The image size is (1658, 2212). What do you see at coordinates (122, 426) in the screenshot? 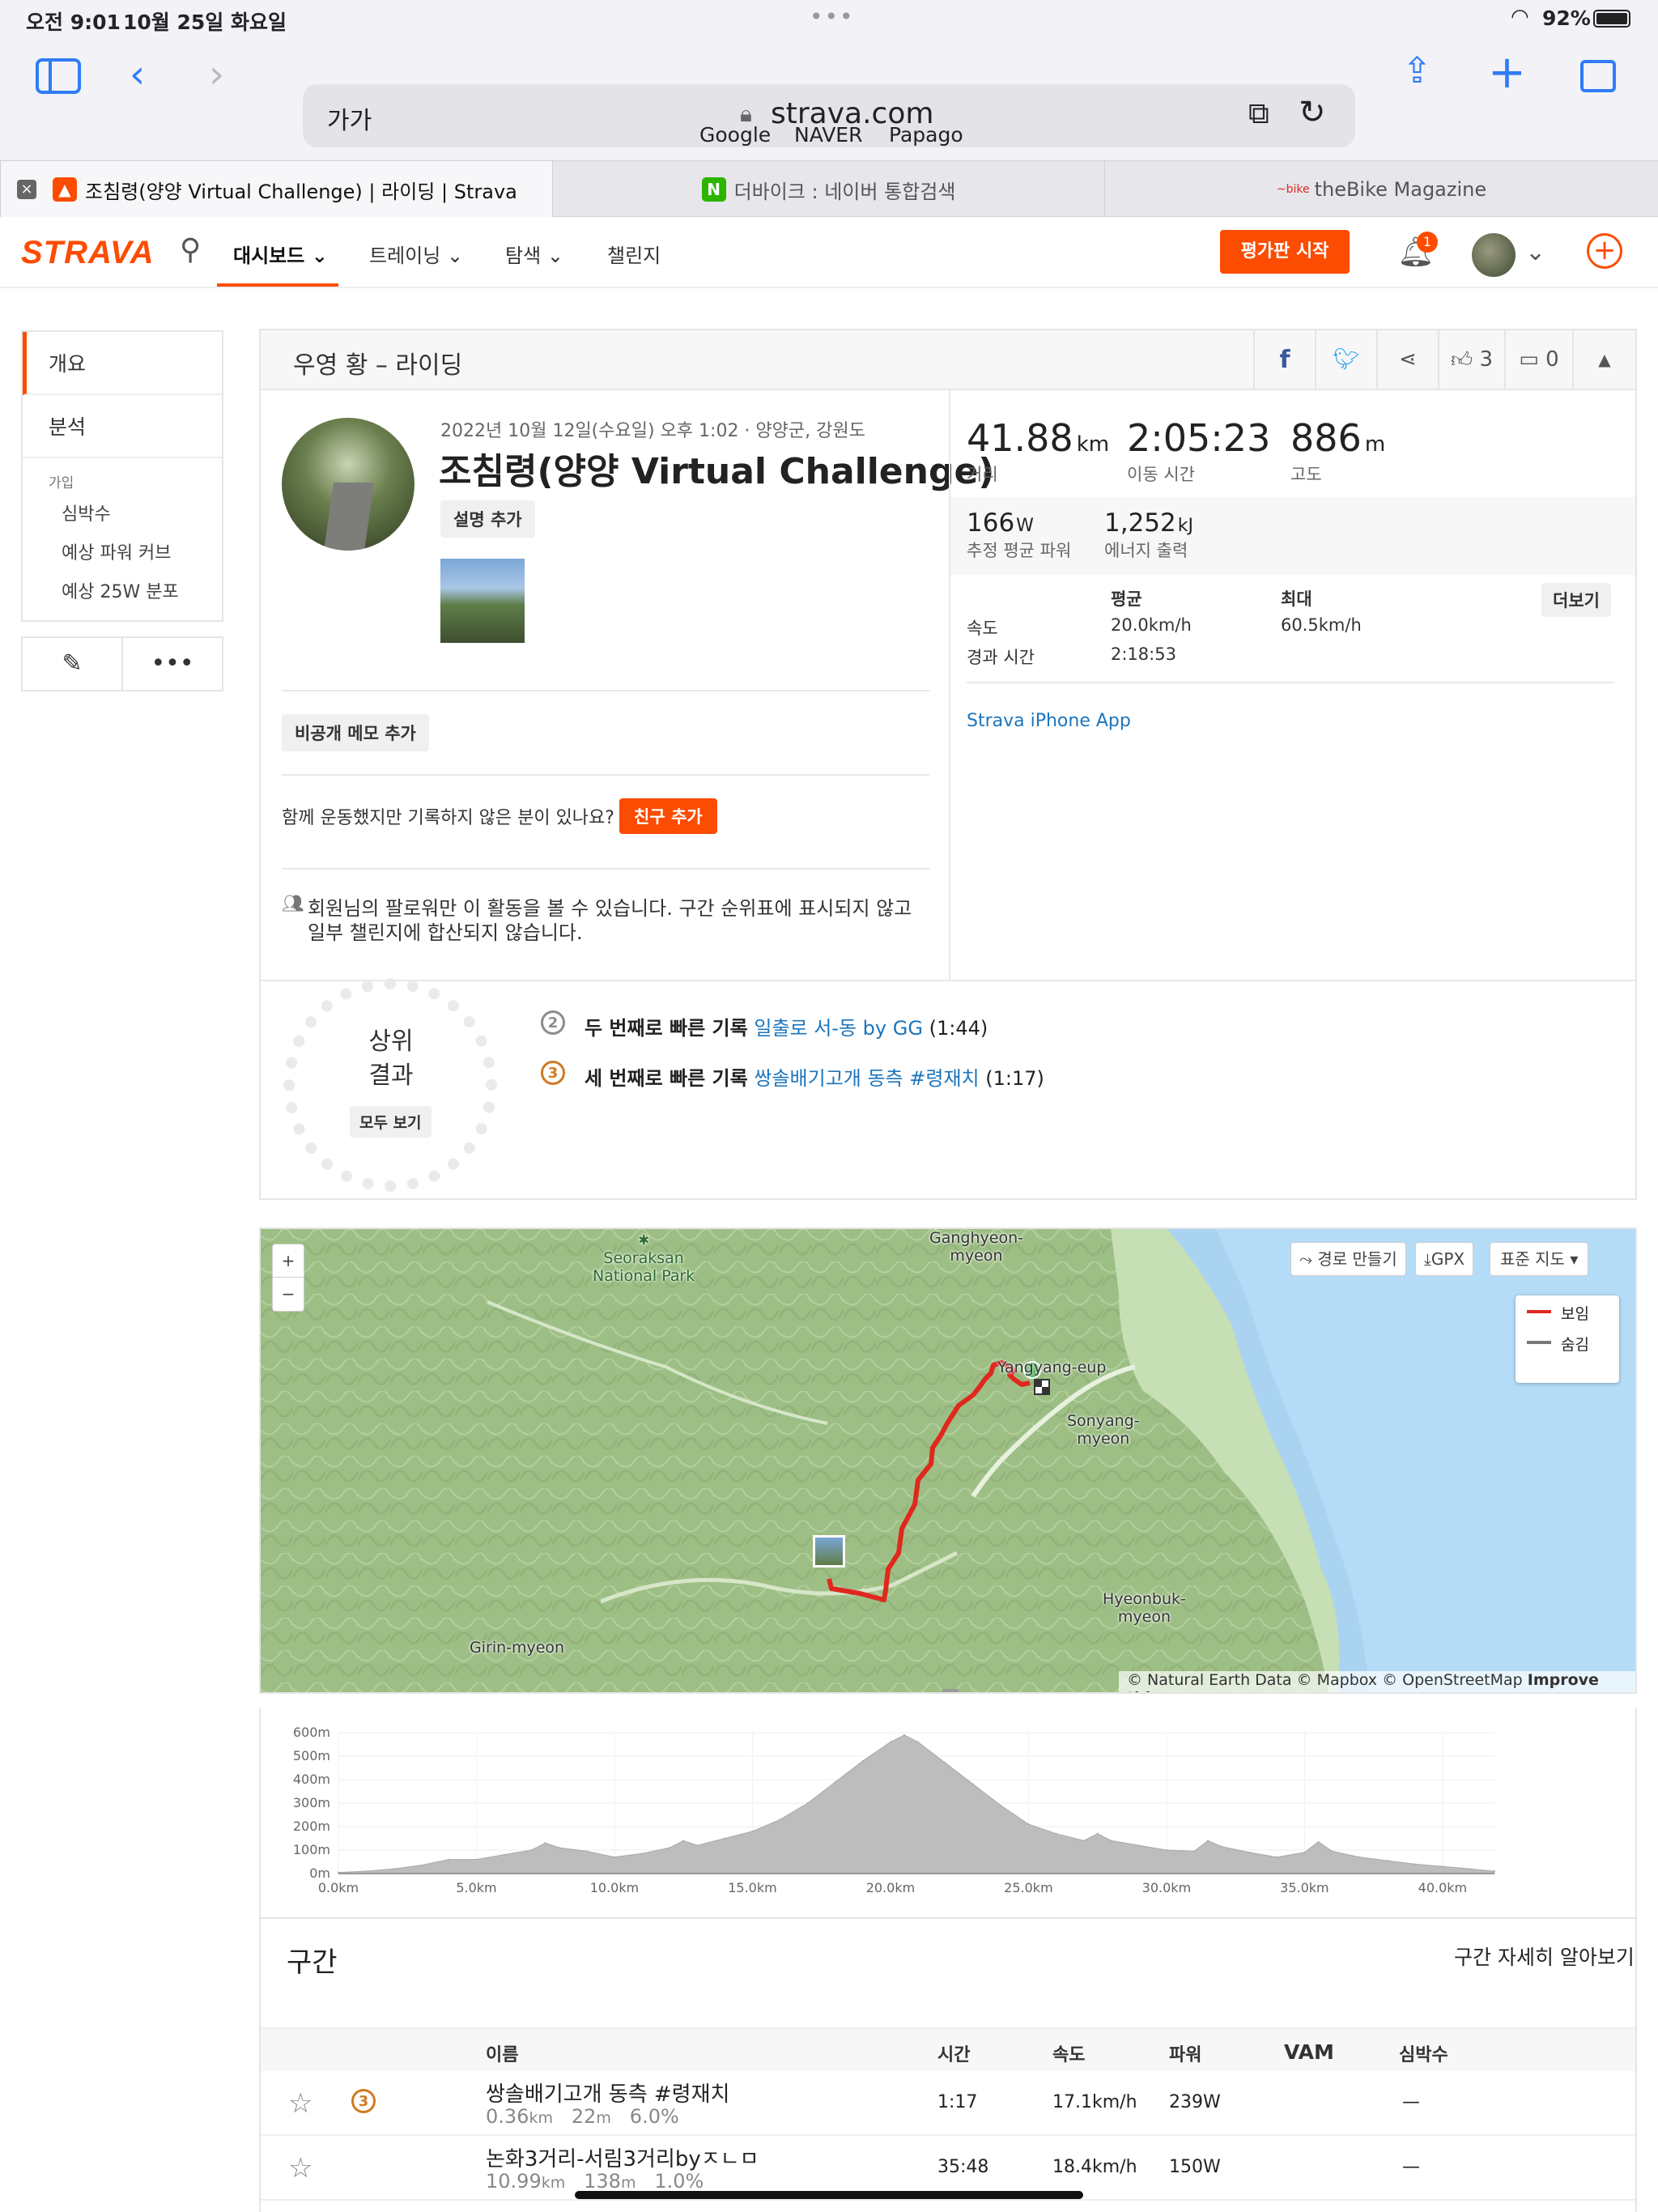
I see `sidebar-item-analysis: 분석` at bounding box center [122, 426].